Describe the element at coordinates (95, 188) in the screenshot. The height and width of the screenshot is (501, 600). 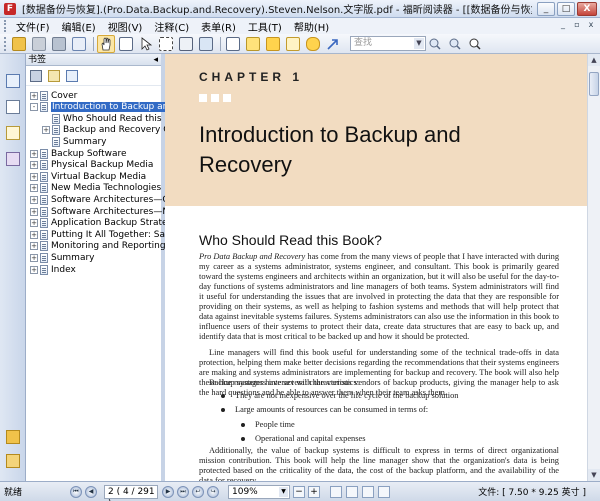
I see `bookmark-item: + New Media Technologies` at that location.